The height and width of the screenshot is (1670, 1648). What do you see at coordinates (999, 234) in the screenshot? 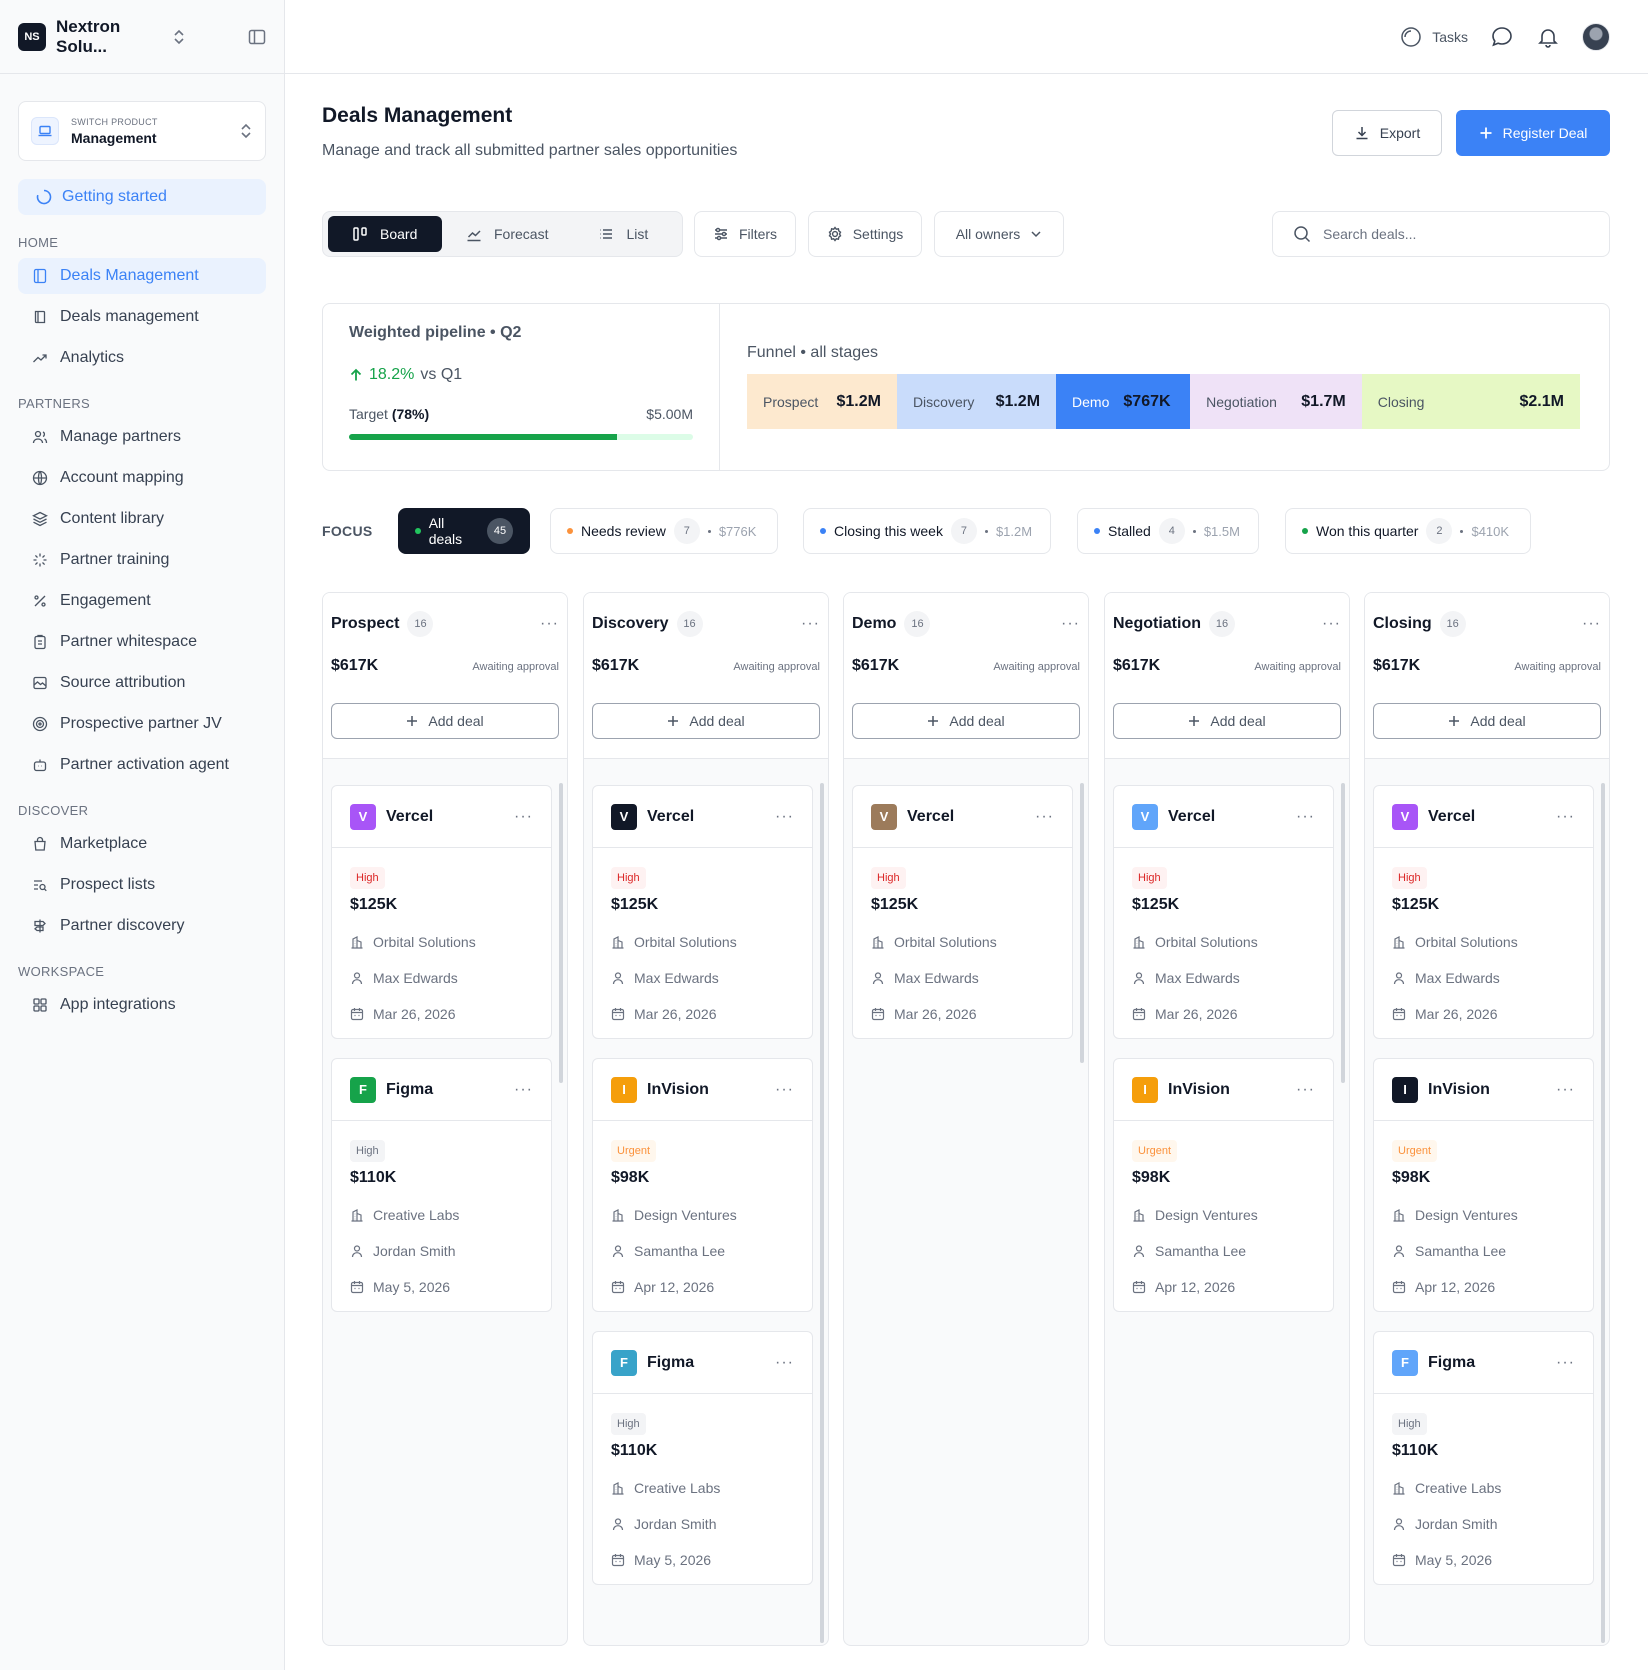
I see `owners-dropdown: All owners` at bounding box center [999, 234].